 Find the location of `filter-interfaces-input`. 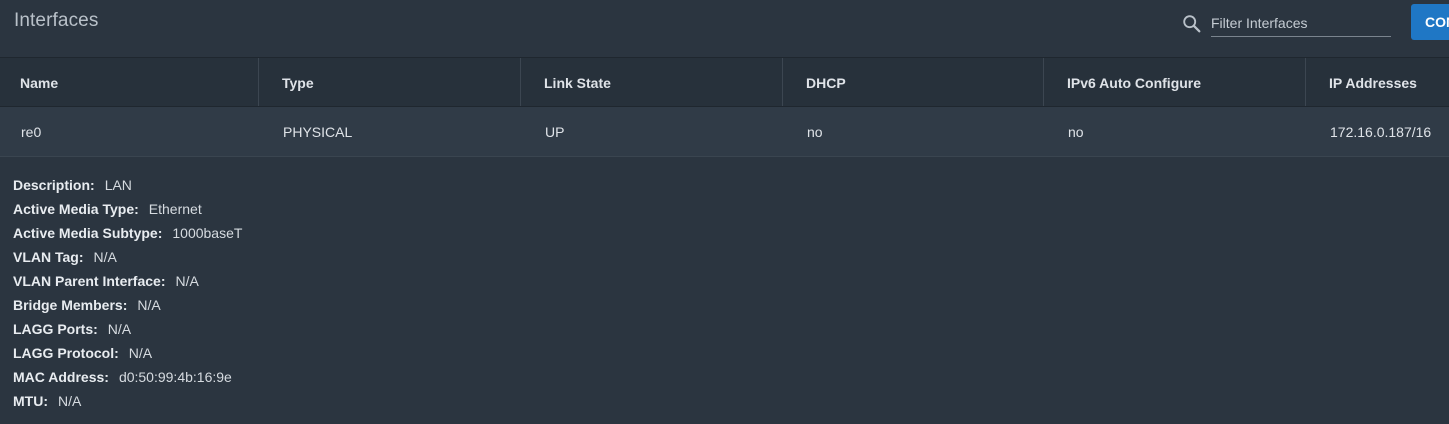

filter-interfaces-input is located at coordinates (1301, 23).